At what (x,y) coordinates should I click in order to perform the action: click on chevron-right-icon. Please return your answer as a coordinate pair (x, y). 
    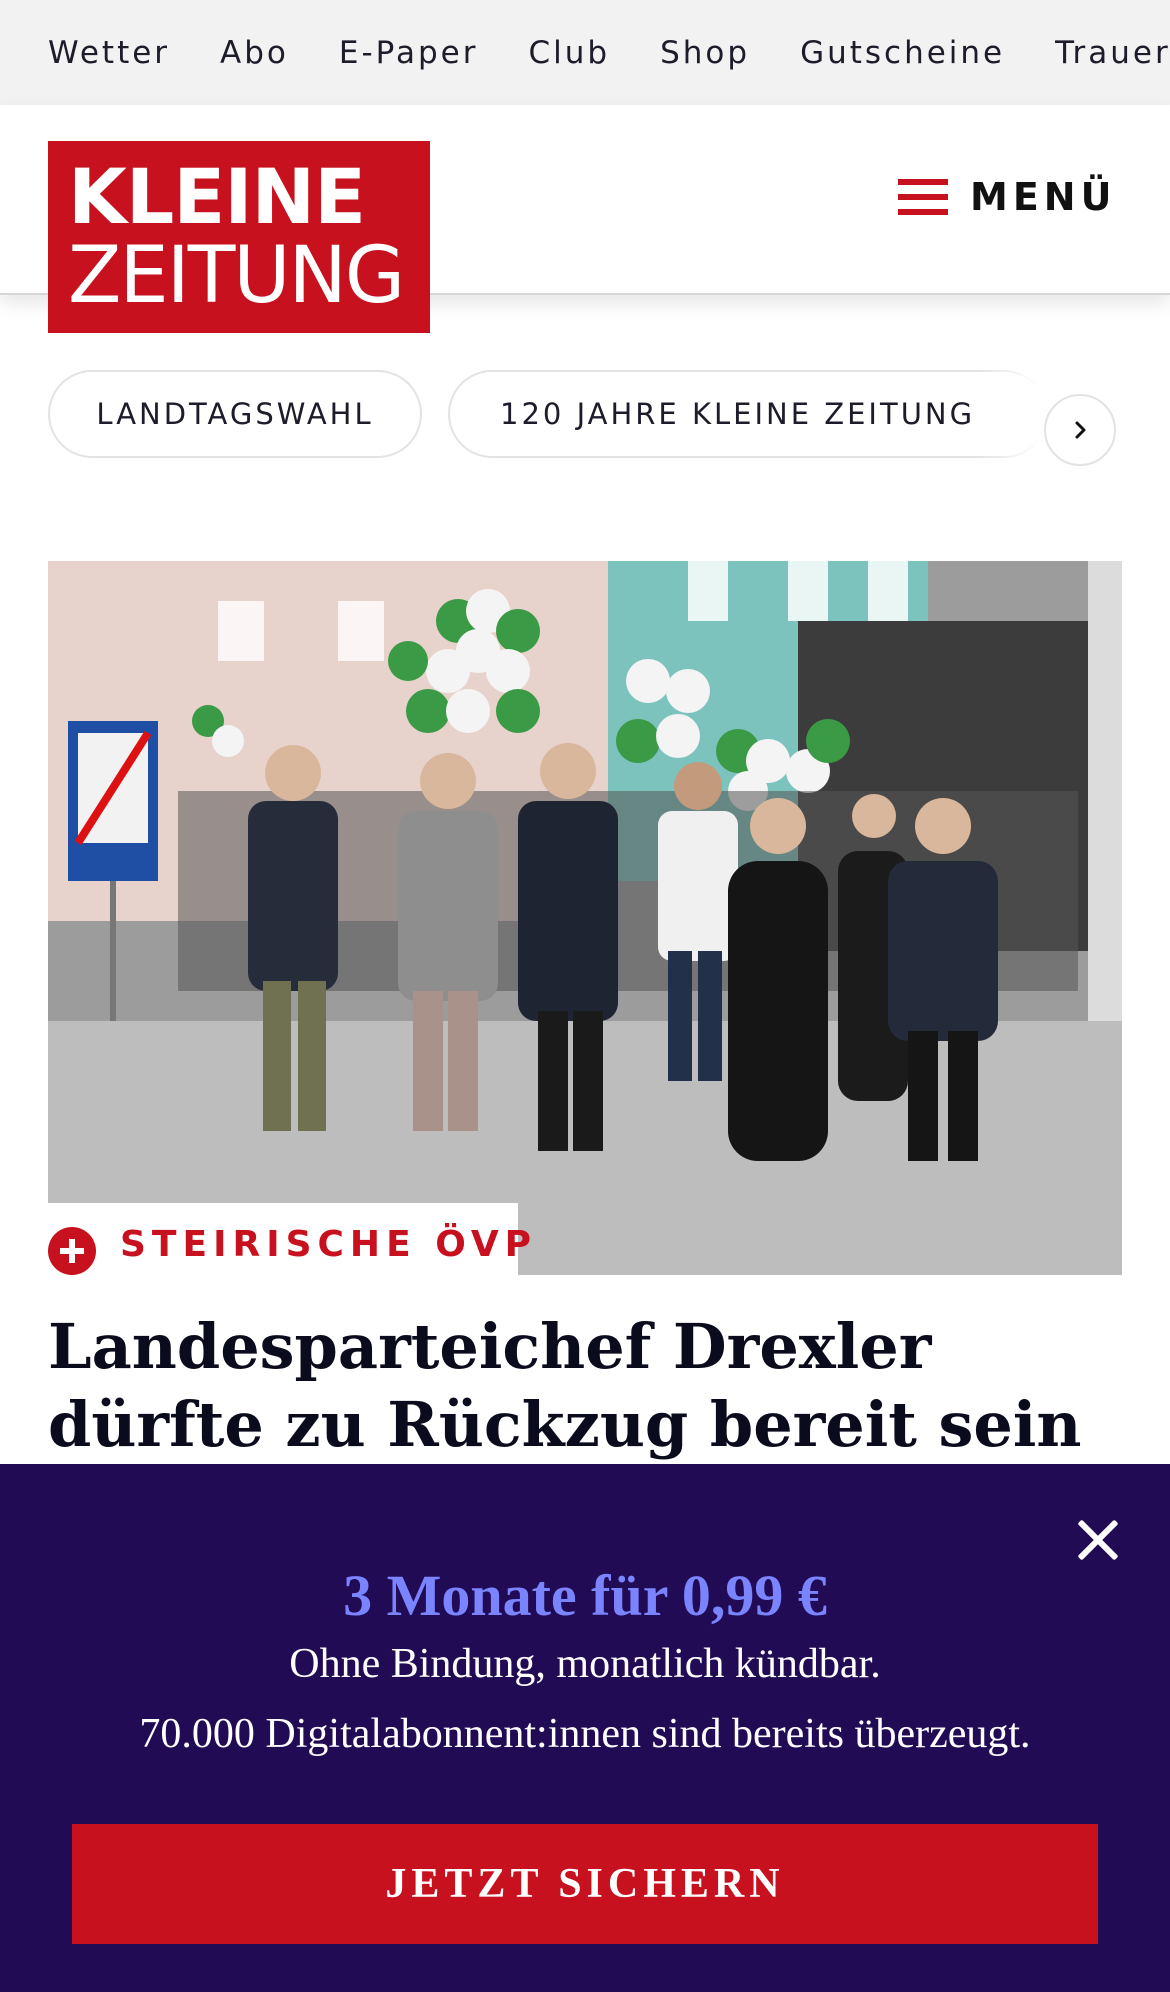
    Looking at the image, I should click on (1080, 430).